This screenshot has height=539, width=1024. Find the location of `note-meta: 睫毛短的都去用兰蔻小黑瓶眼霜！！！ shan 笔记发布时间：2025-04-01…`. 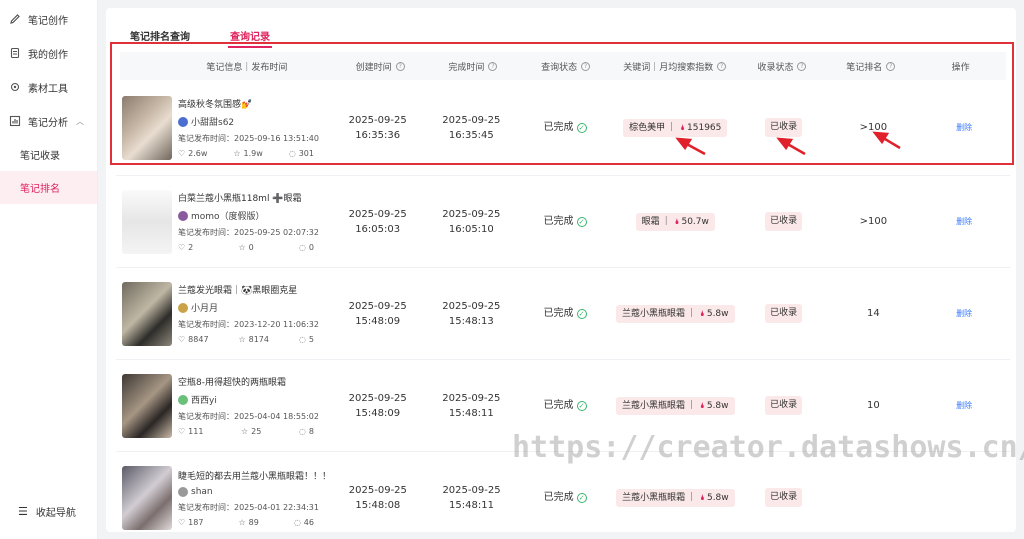

note-meta: 睫毛短的都去用兰蔻小黑瓶眼霜！！！ shan 笔记发布时间：2025-04-01… is located at coordinates (254, 498).